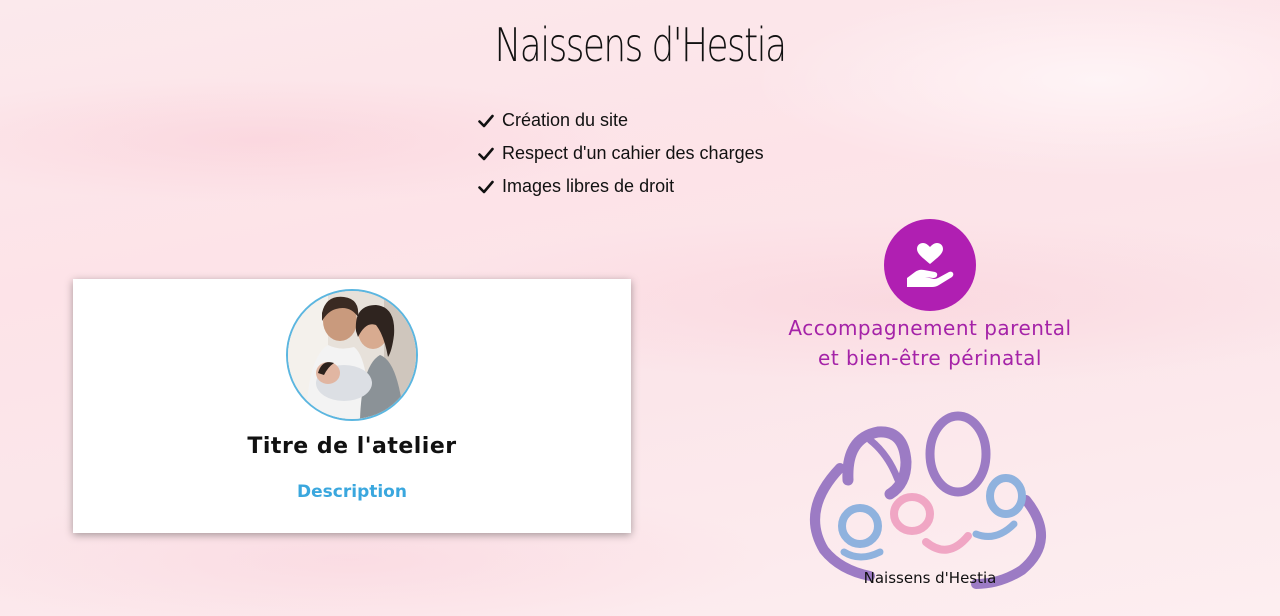  What do you see at coordinates (633, 153) in the screenshot?
I see `feature-label: Respect d'un cahier des charges` at bounding box center [633, 153].